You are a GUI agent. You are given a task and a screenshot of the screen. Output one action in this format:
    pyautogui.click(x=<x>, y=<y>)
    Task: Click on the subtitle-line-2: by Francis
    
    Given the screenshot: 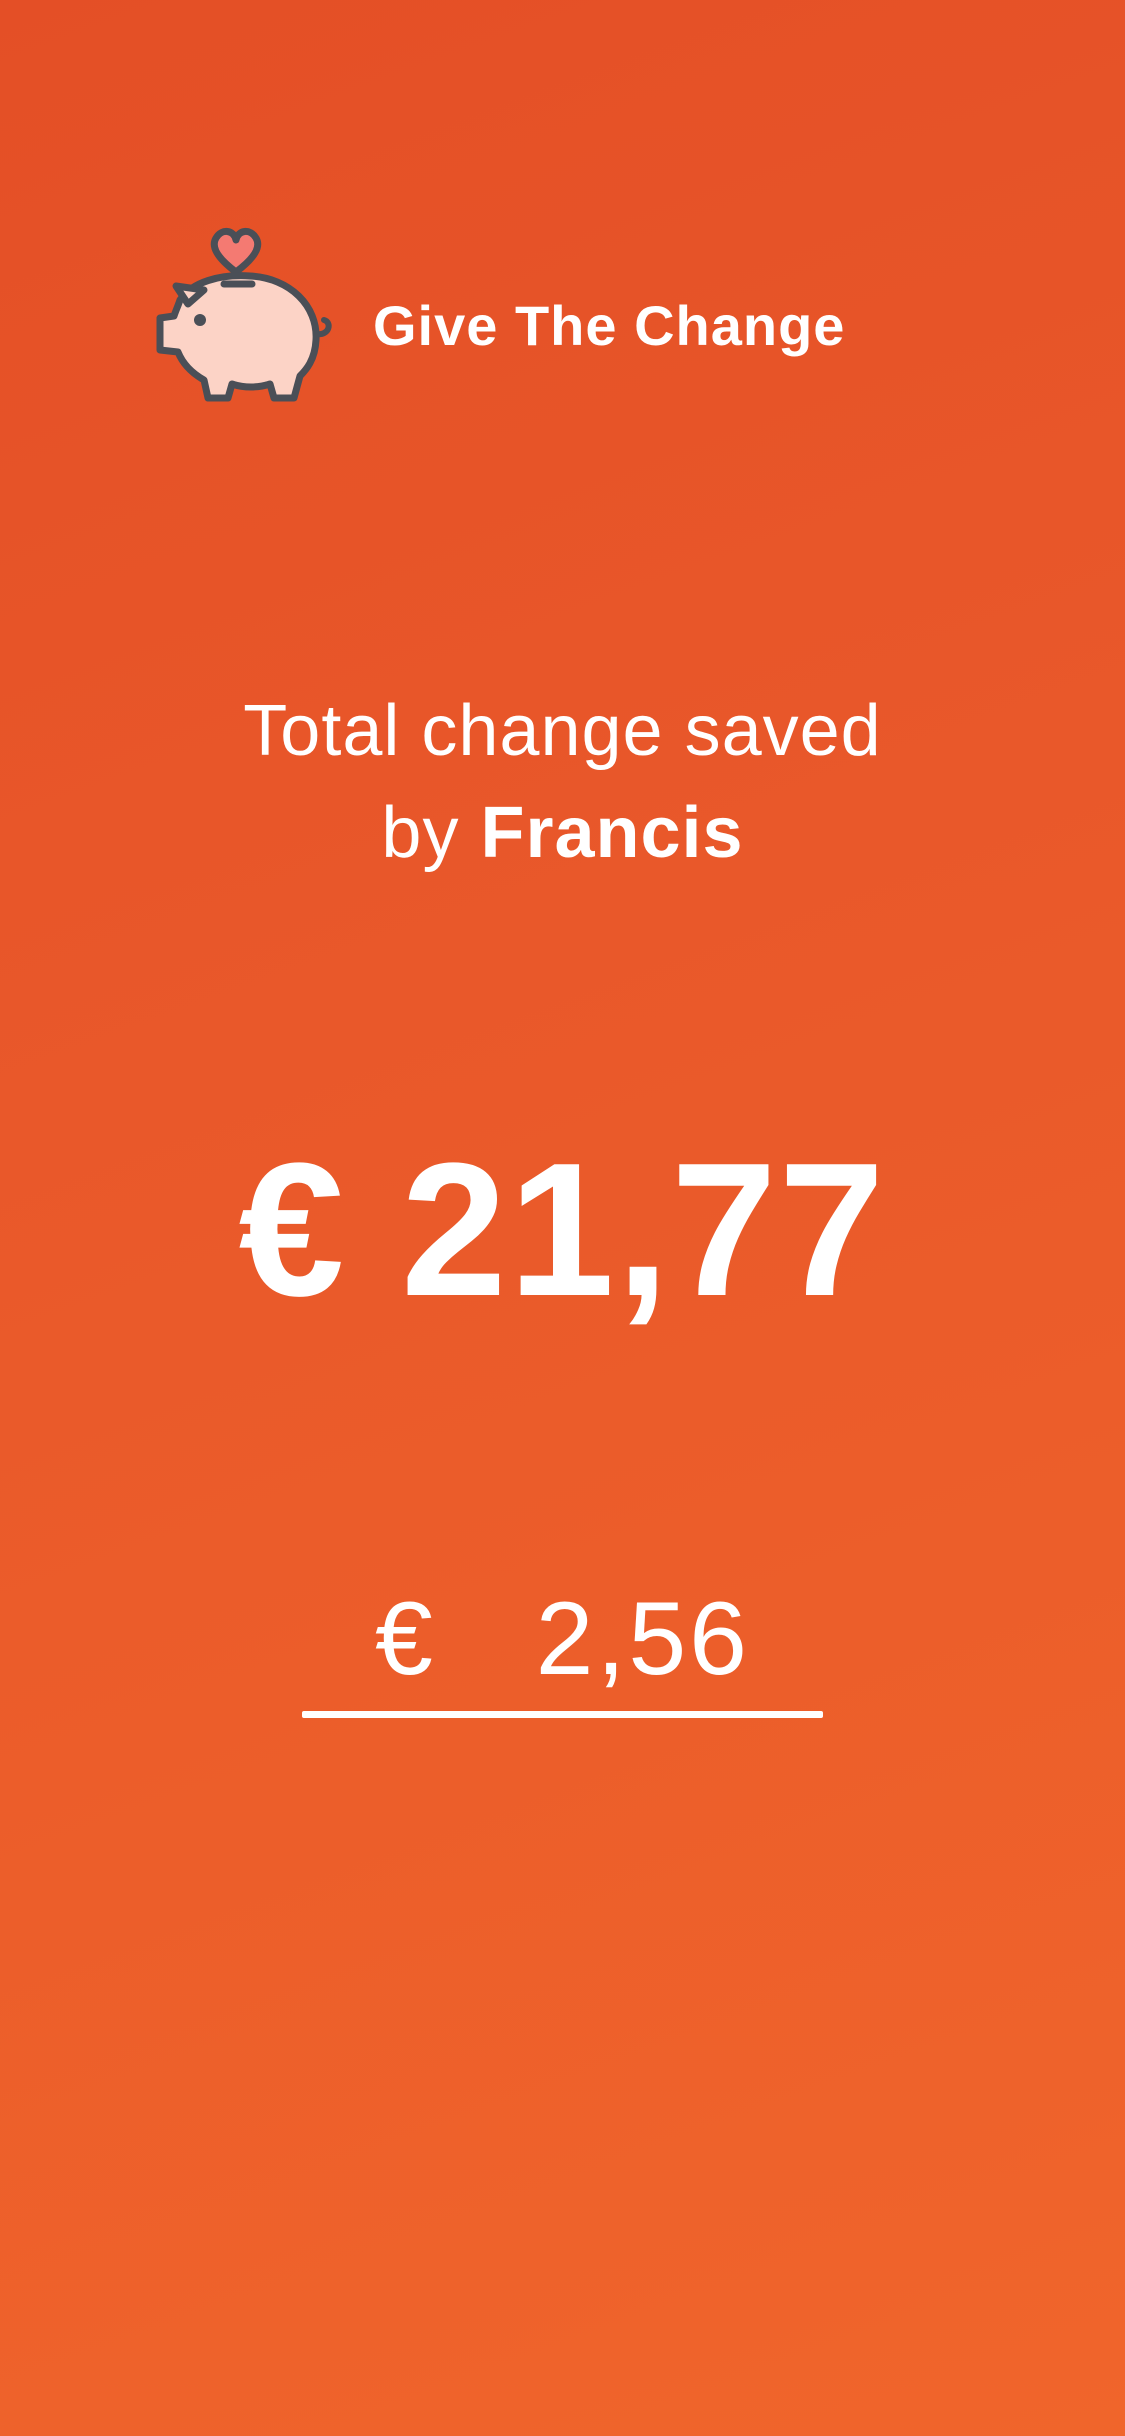 What is the action you would take?
    pyautogui.click(x=562, y=833)
    